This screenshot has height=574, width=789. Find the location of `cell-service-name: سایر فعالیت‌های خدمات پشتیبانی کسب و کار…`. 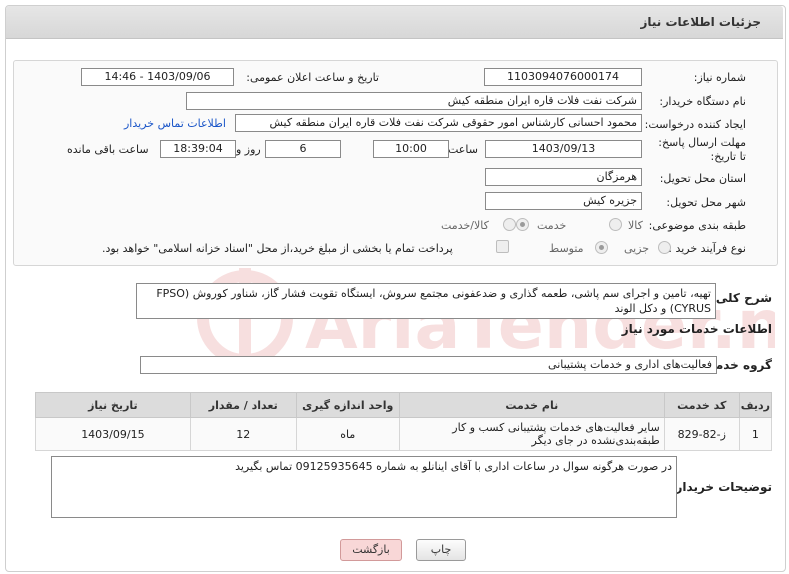

cell-service-name: سایر فعالیت‌های خدمات پشتیبانی کسب و کار… is located at coordinates (531, 434).